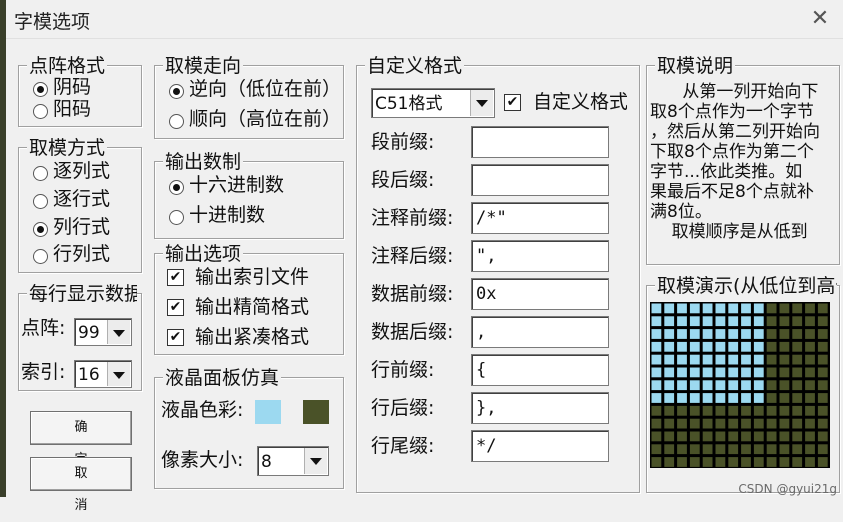 The width and height of the screenshot is (843, 522). Describe the element at coordinates (176, 187) in the screenshot. I see `radio-hexadecimal` at that location.